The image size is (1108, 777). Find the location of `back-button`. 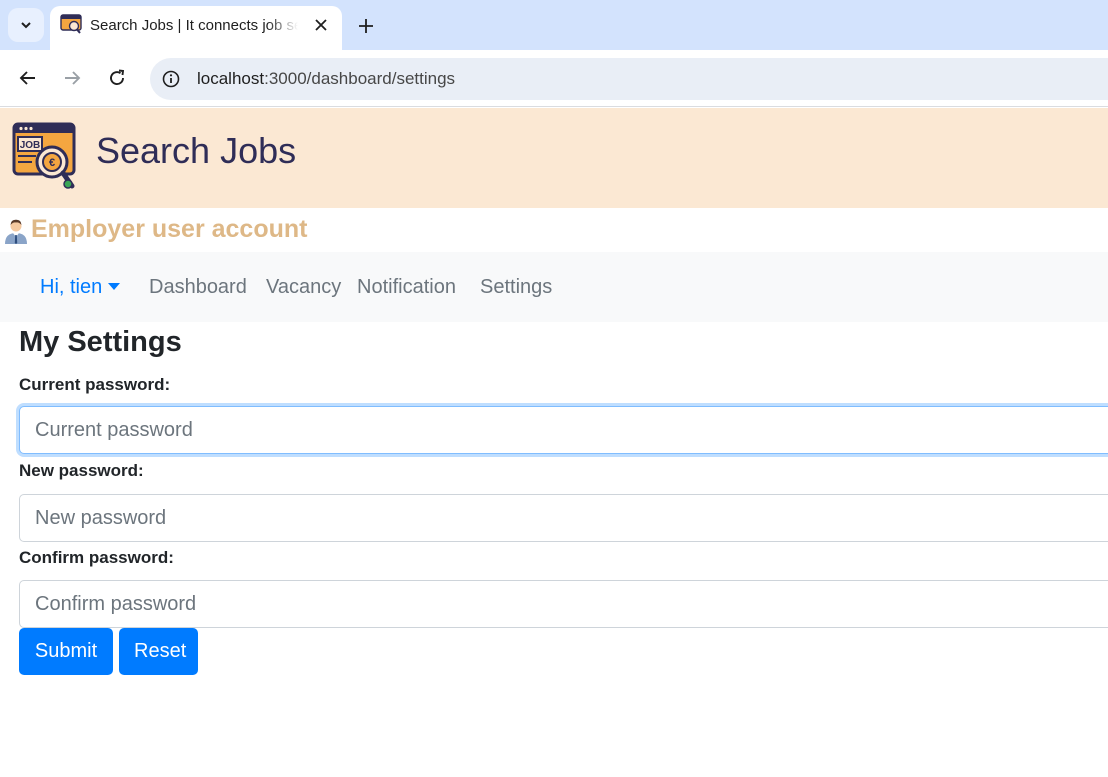

back-button is located at coordinates (28, 78).